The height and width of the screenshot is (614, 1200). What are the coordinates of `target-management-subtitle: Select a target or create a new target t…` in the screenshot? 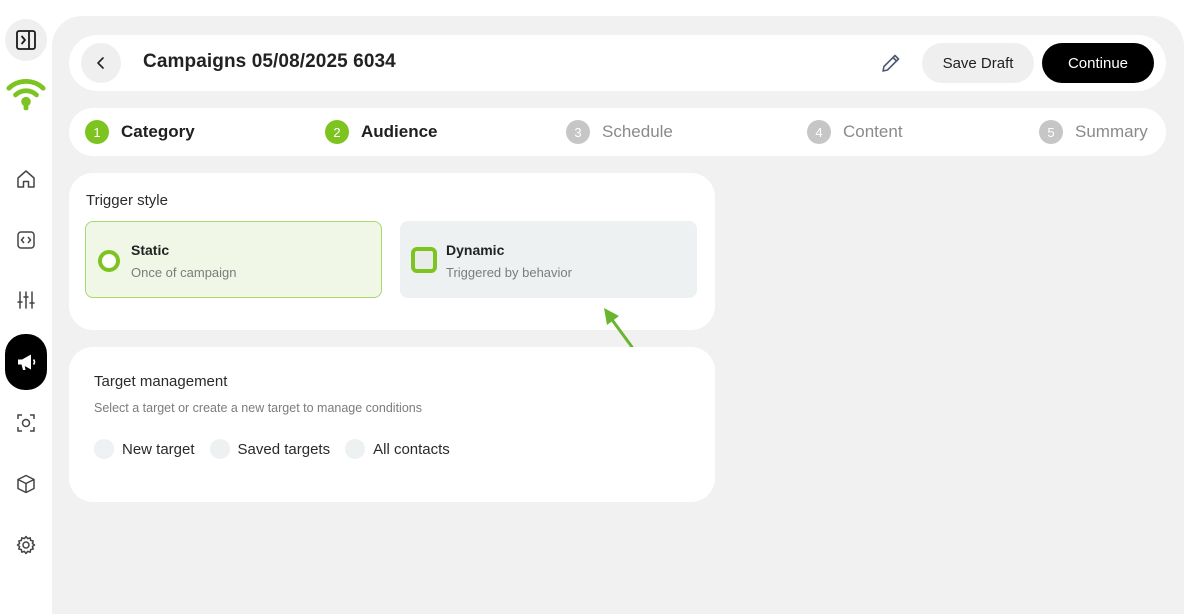 It's located at (258, 408).